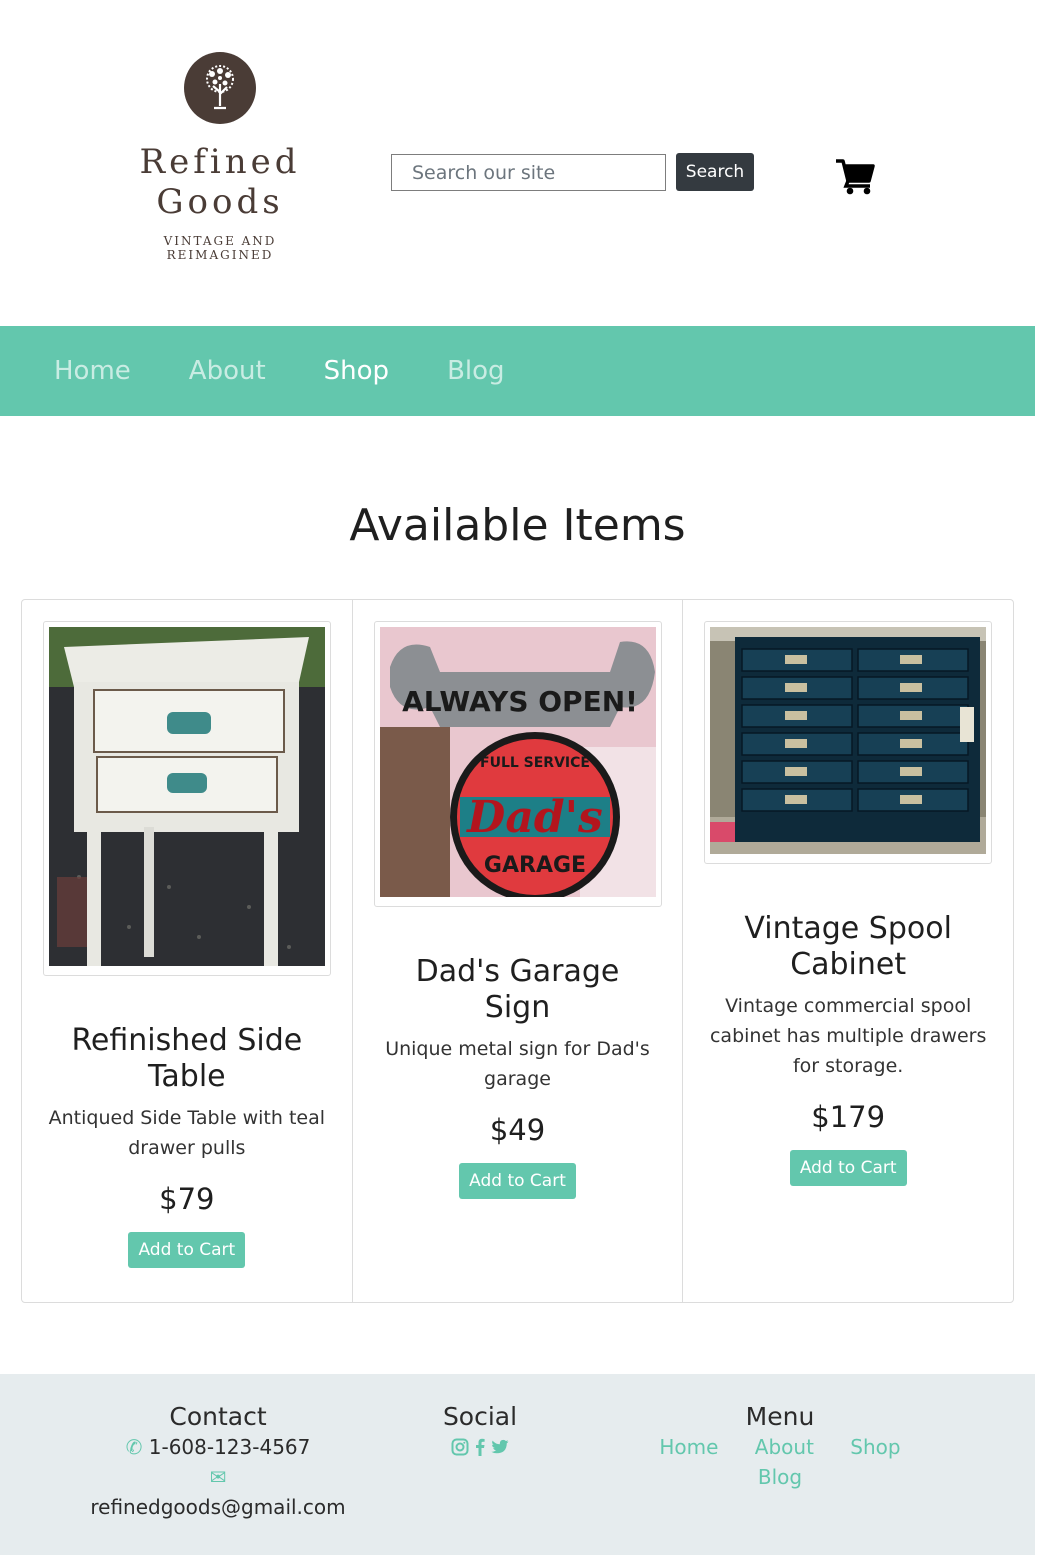 Image resolution: width=1053 pixels, height=1555 pixels. What do you see at coordinates (218, 1477) in the screenshot?
I see `envelope-icon: ✉` at bounding box center [218, 1477].